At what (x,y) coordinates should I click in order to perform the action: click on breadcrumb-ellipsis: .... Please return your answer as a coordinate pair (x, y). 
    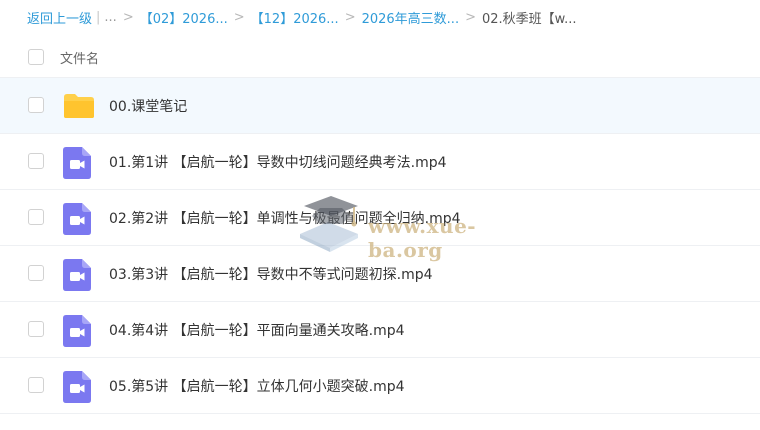
    Looking at the image, I should click on (110, 17).